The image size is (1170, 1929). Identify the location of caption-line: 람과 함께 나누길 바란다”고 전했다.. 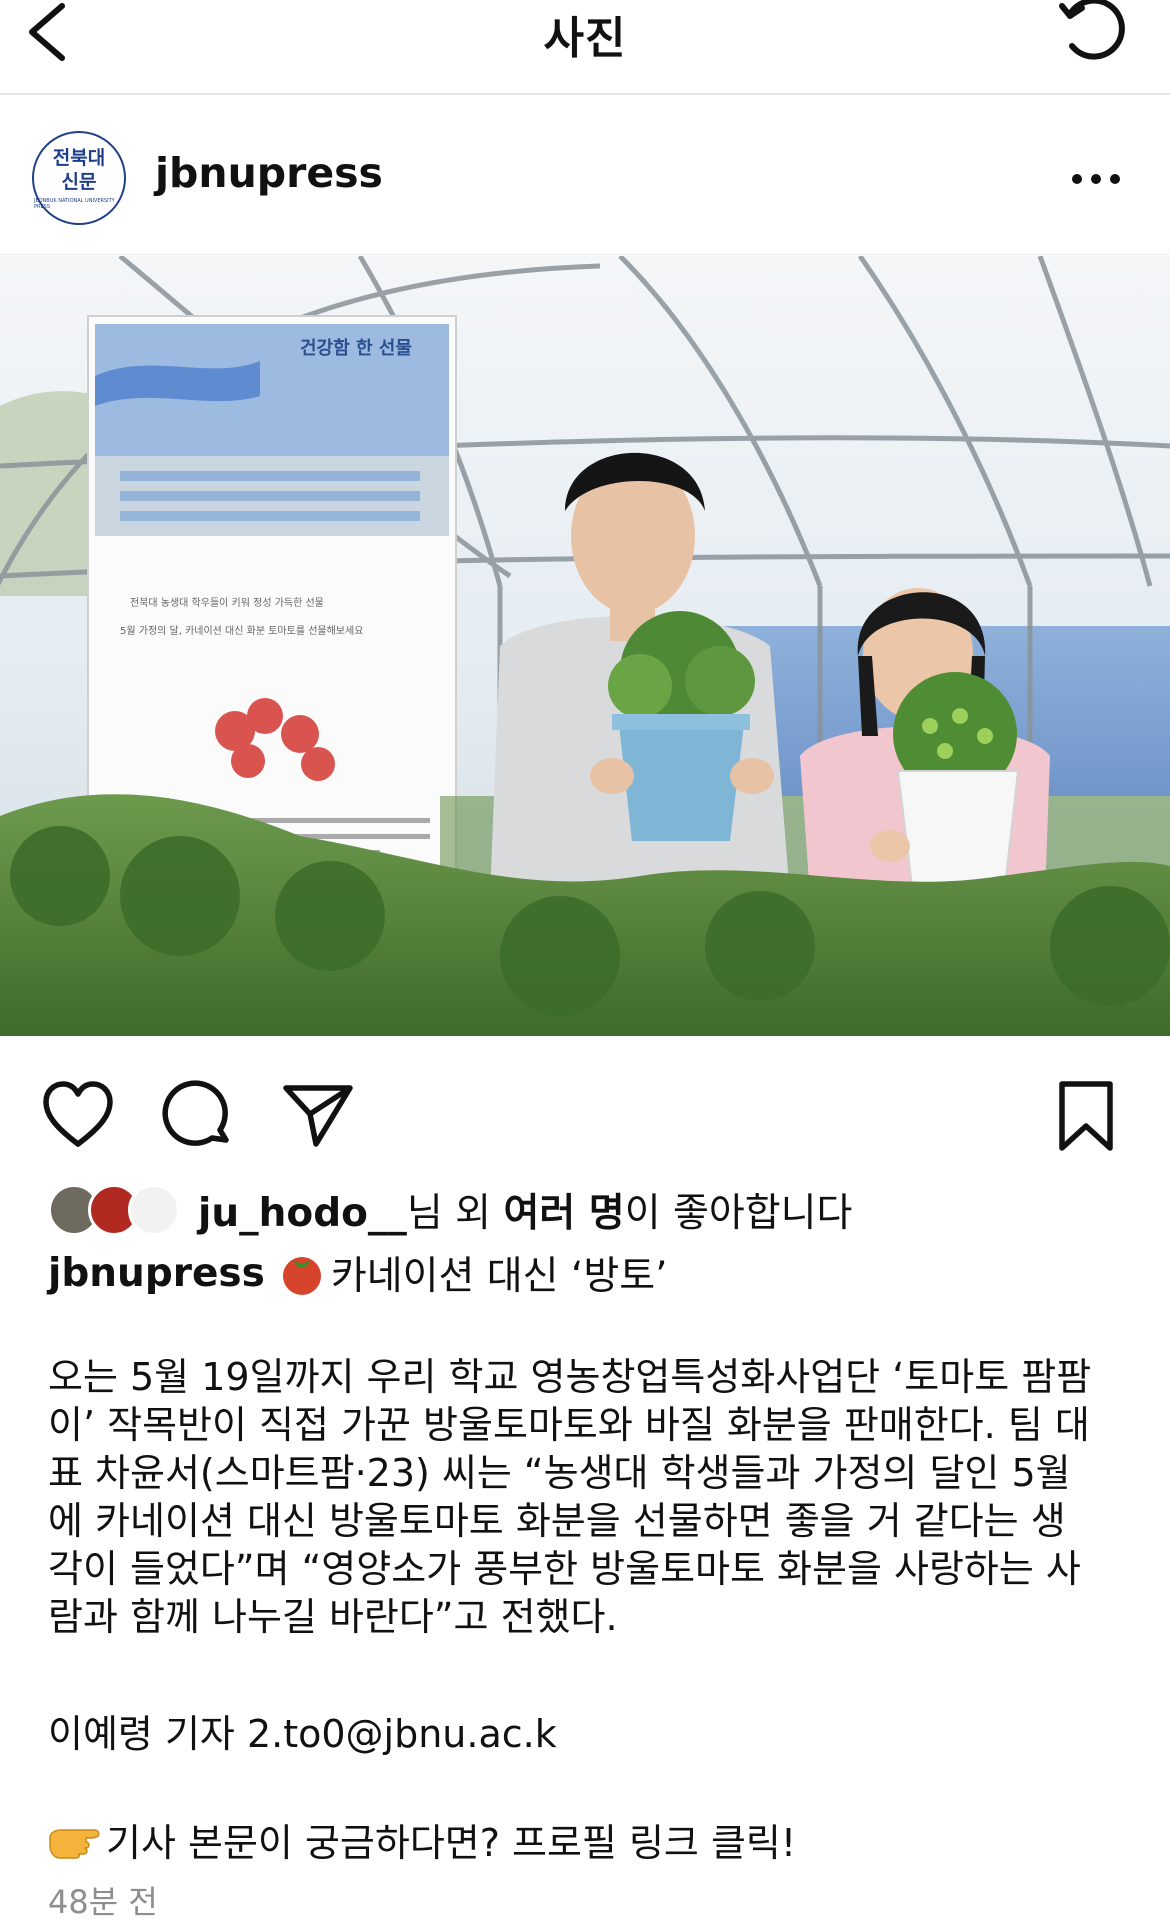
(333, 1617).